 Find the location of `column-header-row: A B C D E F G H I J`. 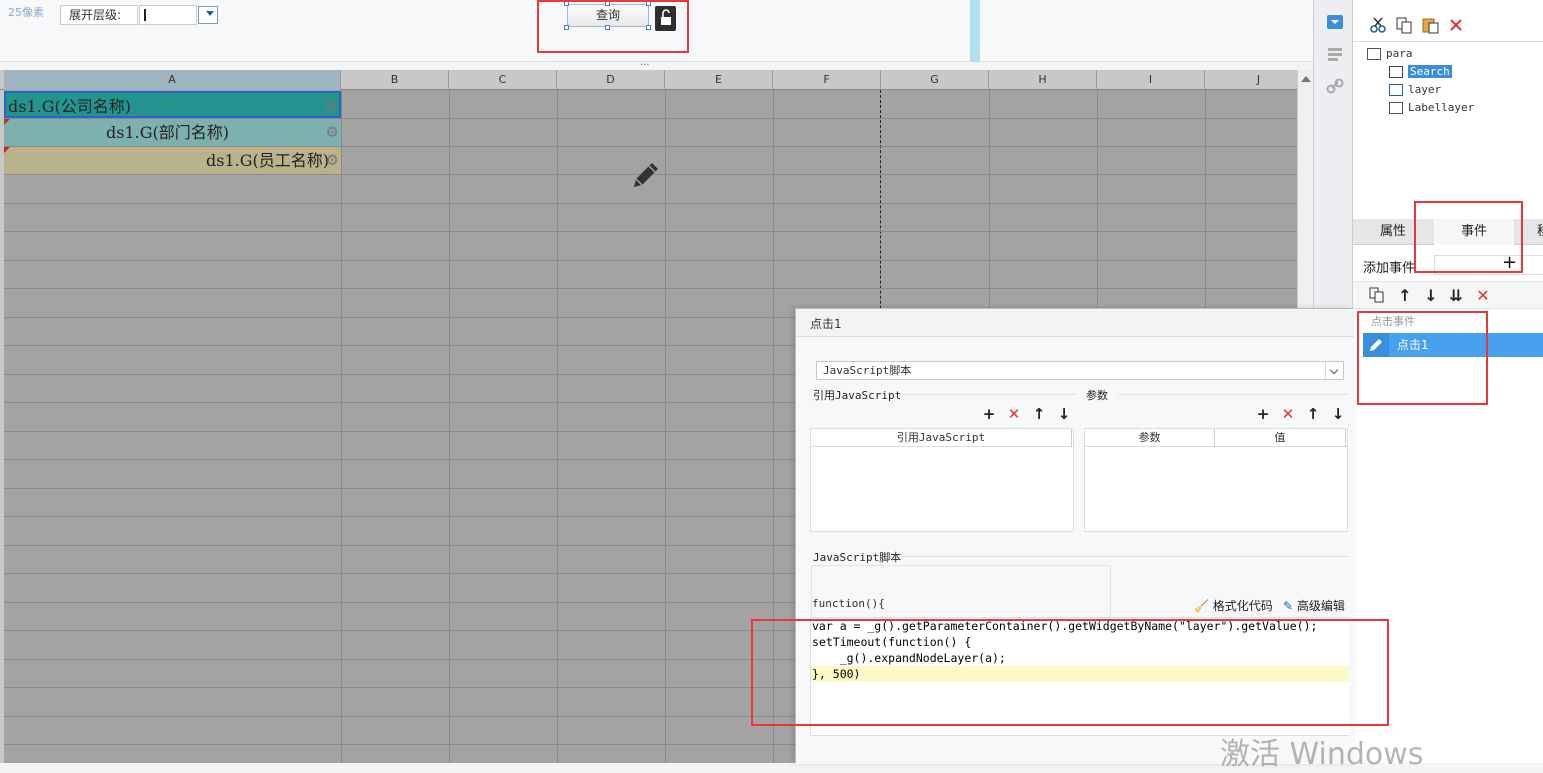

column-header-row: A B C D E F G H I J is located at coordinates (656, 80).